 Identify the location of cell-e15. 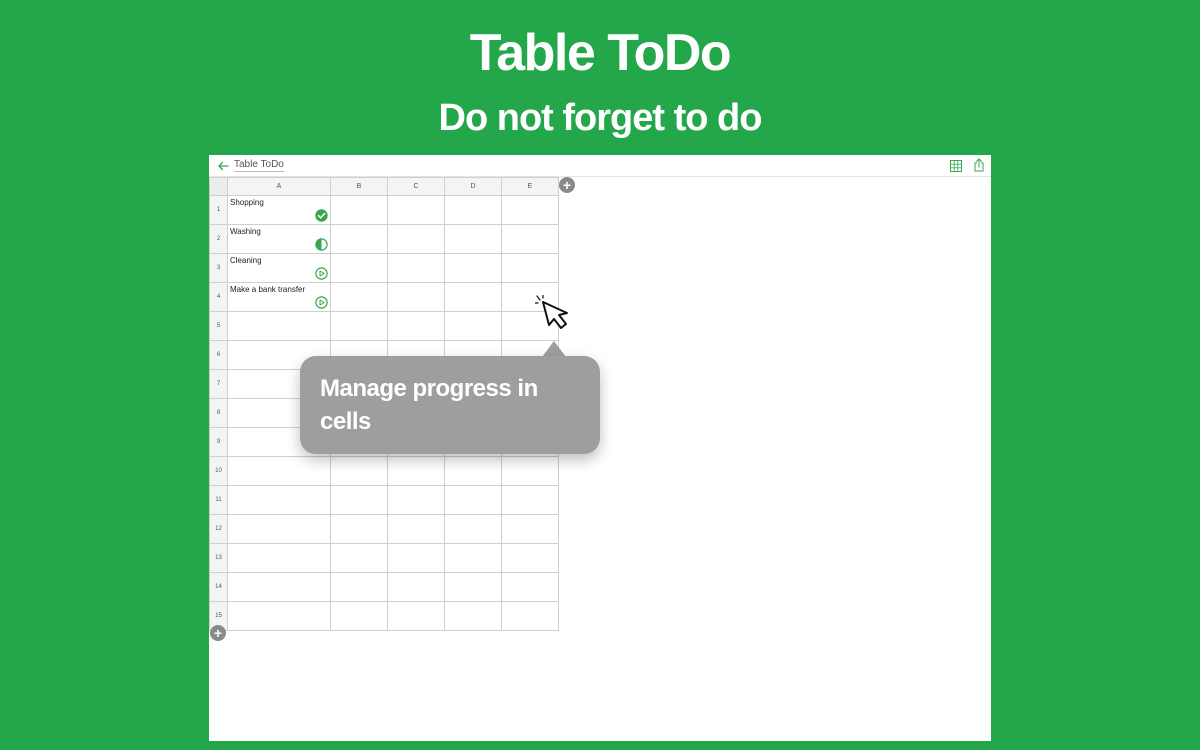
(530, 616).